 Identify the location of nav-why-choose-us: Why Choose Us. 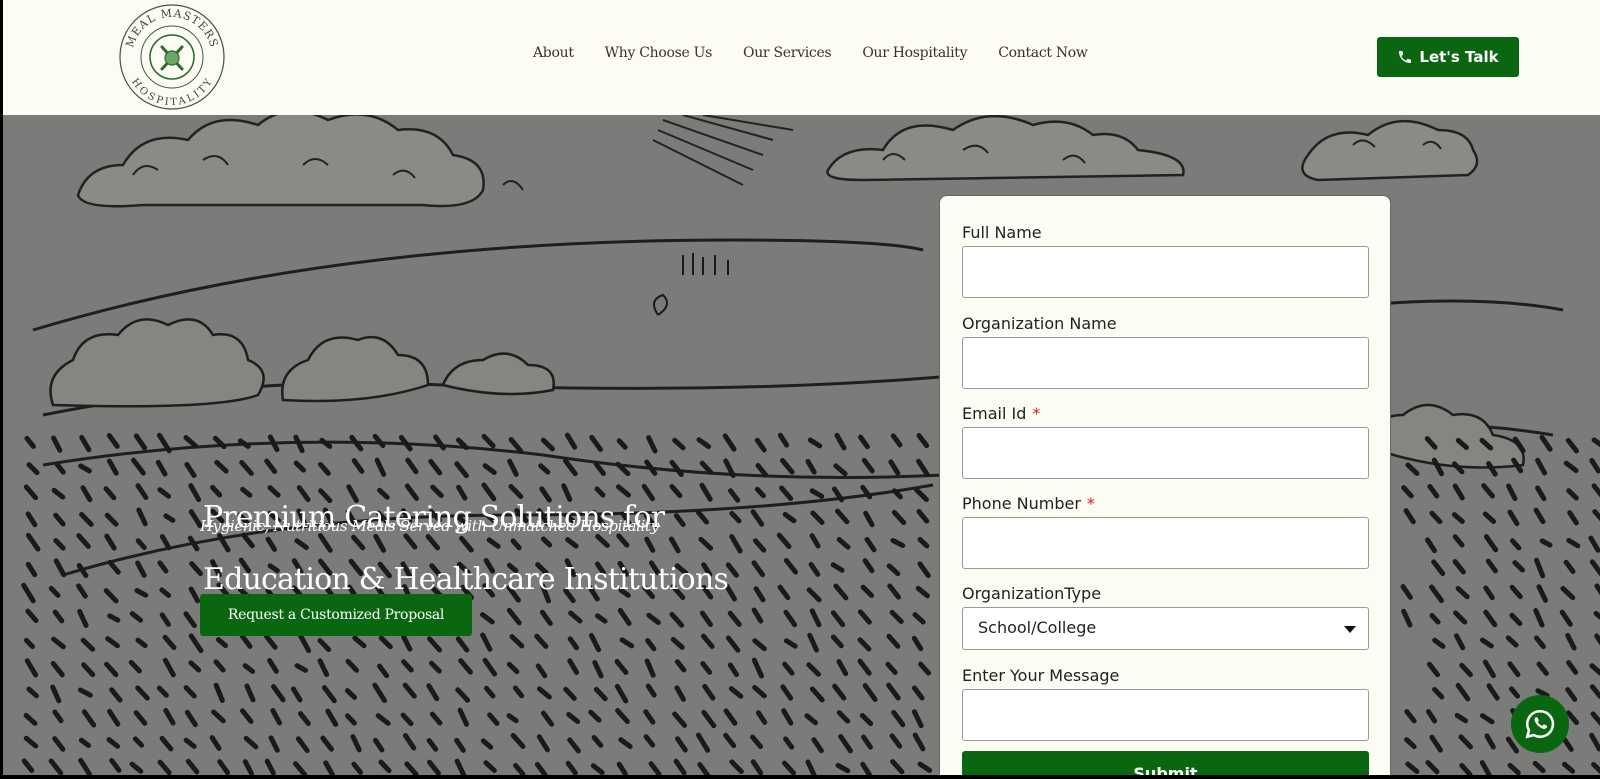
(659, 53).